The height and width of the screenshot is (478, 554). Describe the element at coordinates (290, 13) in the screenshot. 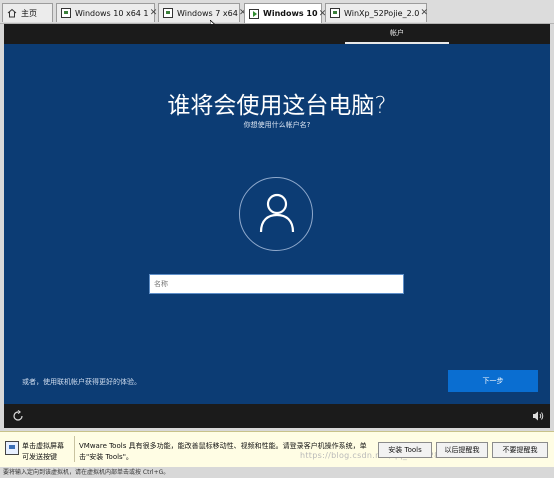

I see `tab-label: Windows 10` at that location.